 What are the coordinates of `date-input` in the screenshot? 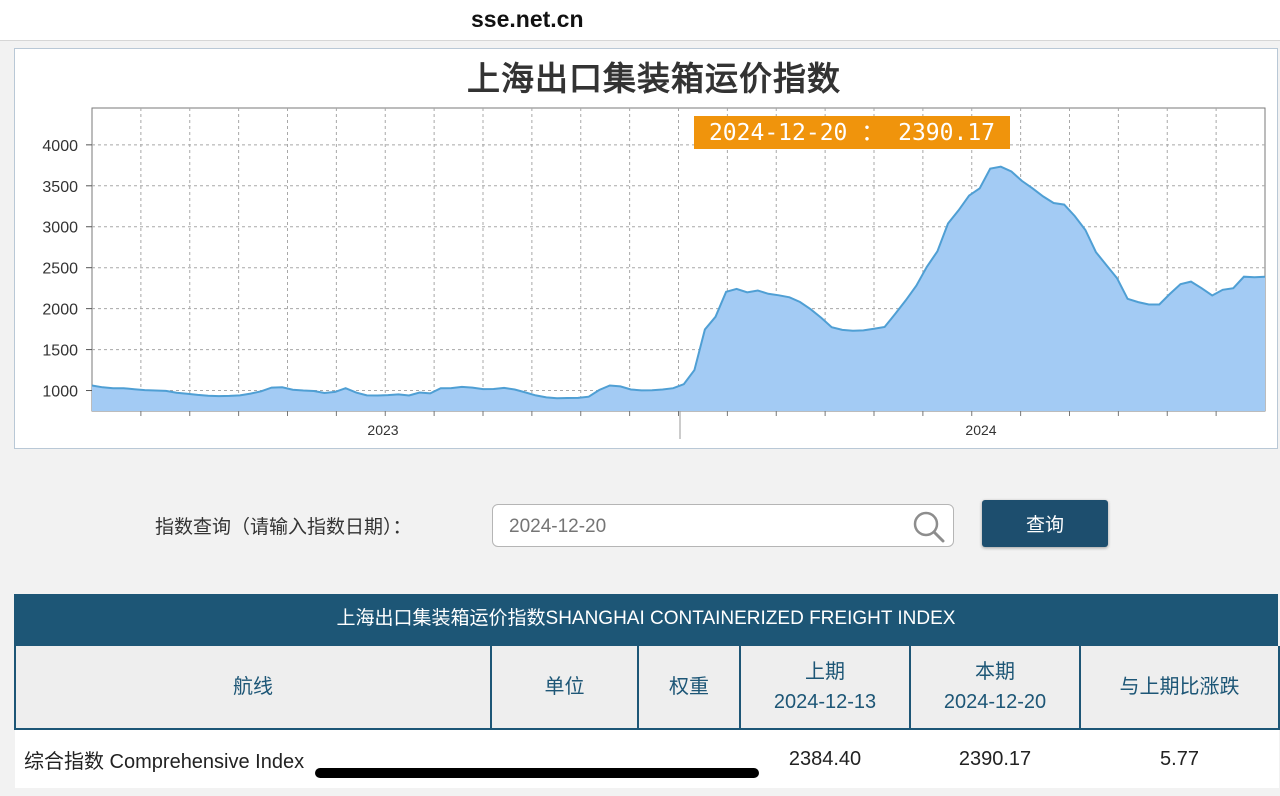 It's located at (709, 527).